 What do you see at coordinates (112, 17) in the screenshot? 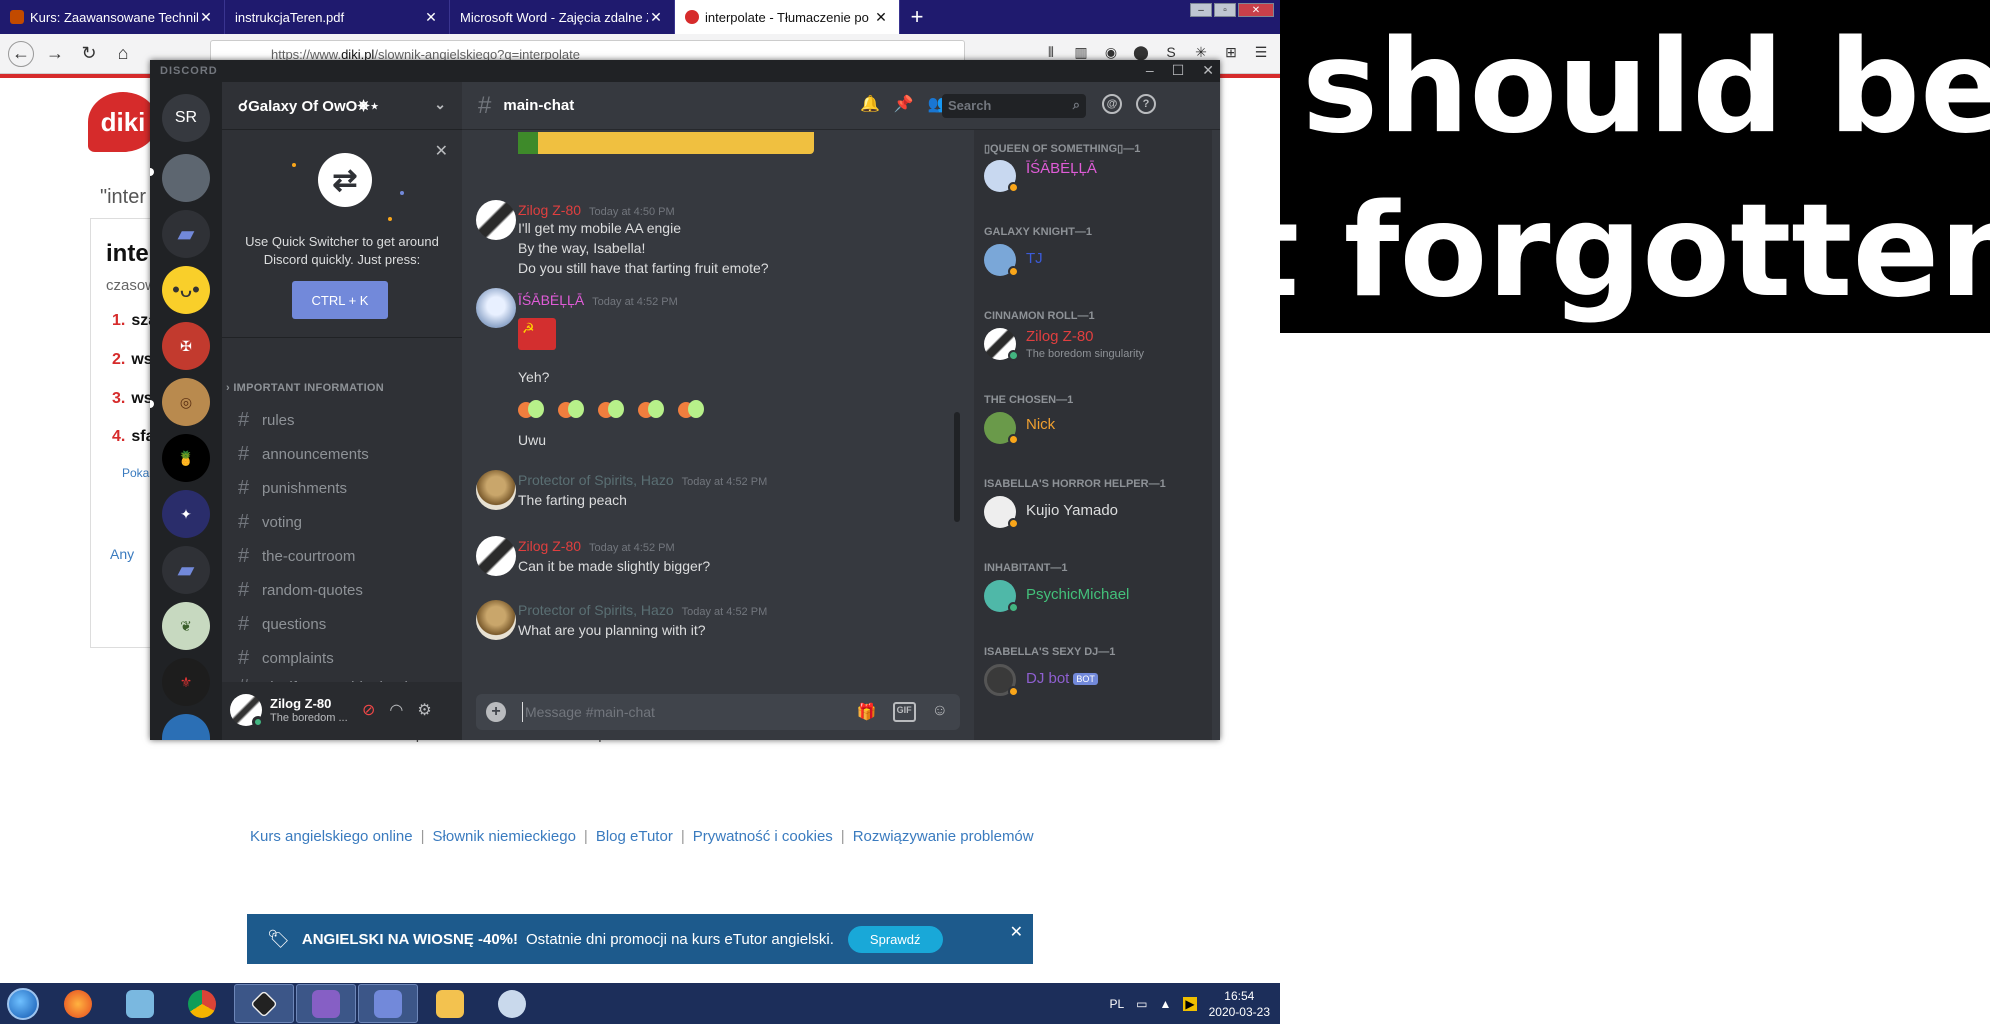
I see `browser-tab-1: Kurs: Zaawansowane Techniki ✕` at bounding box center [112, 17].